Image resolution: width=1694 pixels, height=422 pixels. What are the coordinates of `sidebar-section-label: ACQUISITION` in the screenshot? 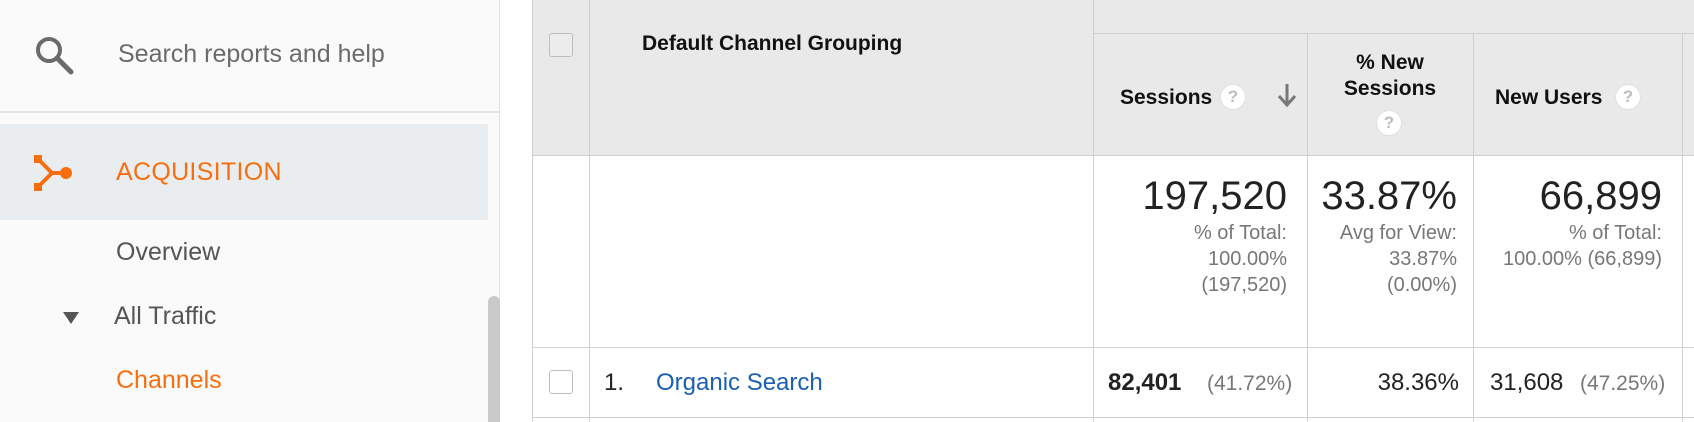 It's located at (199, 172).